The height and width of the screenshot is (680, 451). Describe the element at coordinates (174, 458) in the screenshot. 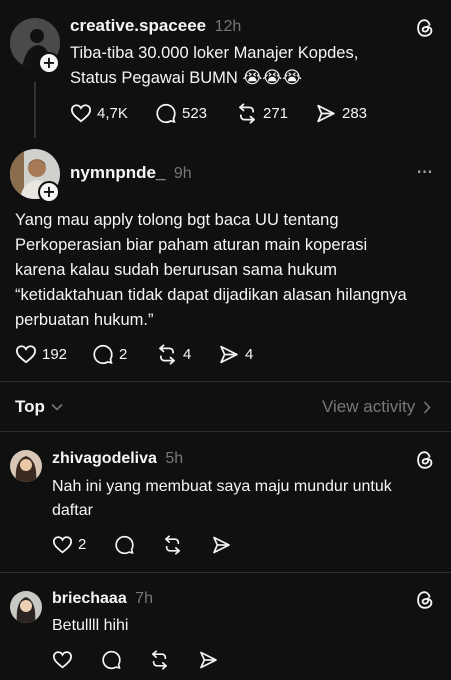

I see `reply-time: 5h` at that location.